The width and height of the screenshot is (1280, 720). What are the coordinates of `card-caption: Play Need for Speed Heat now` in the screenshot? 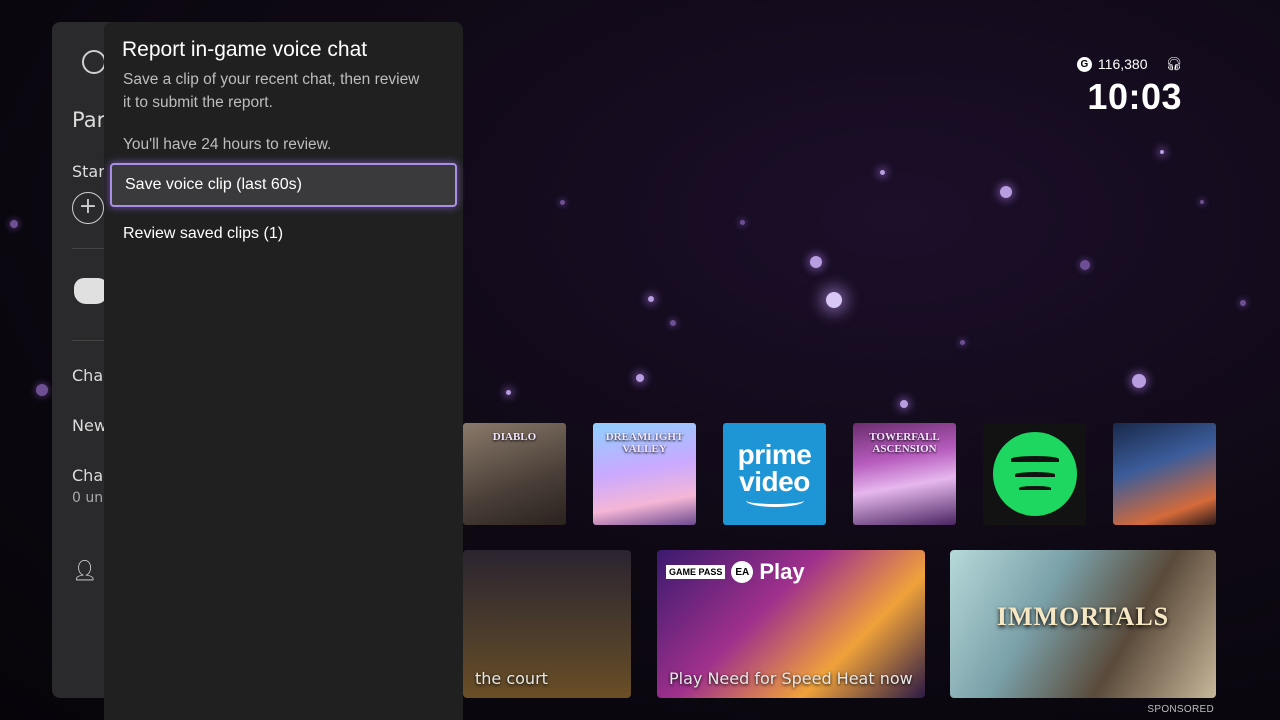 It's located at (791, 678).